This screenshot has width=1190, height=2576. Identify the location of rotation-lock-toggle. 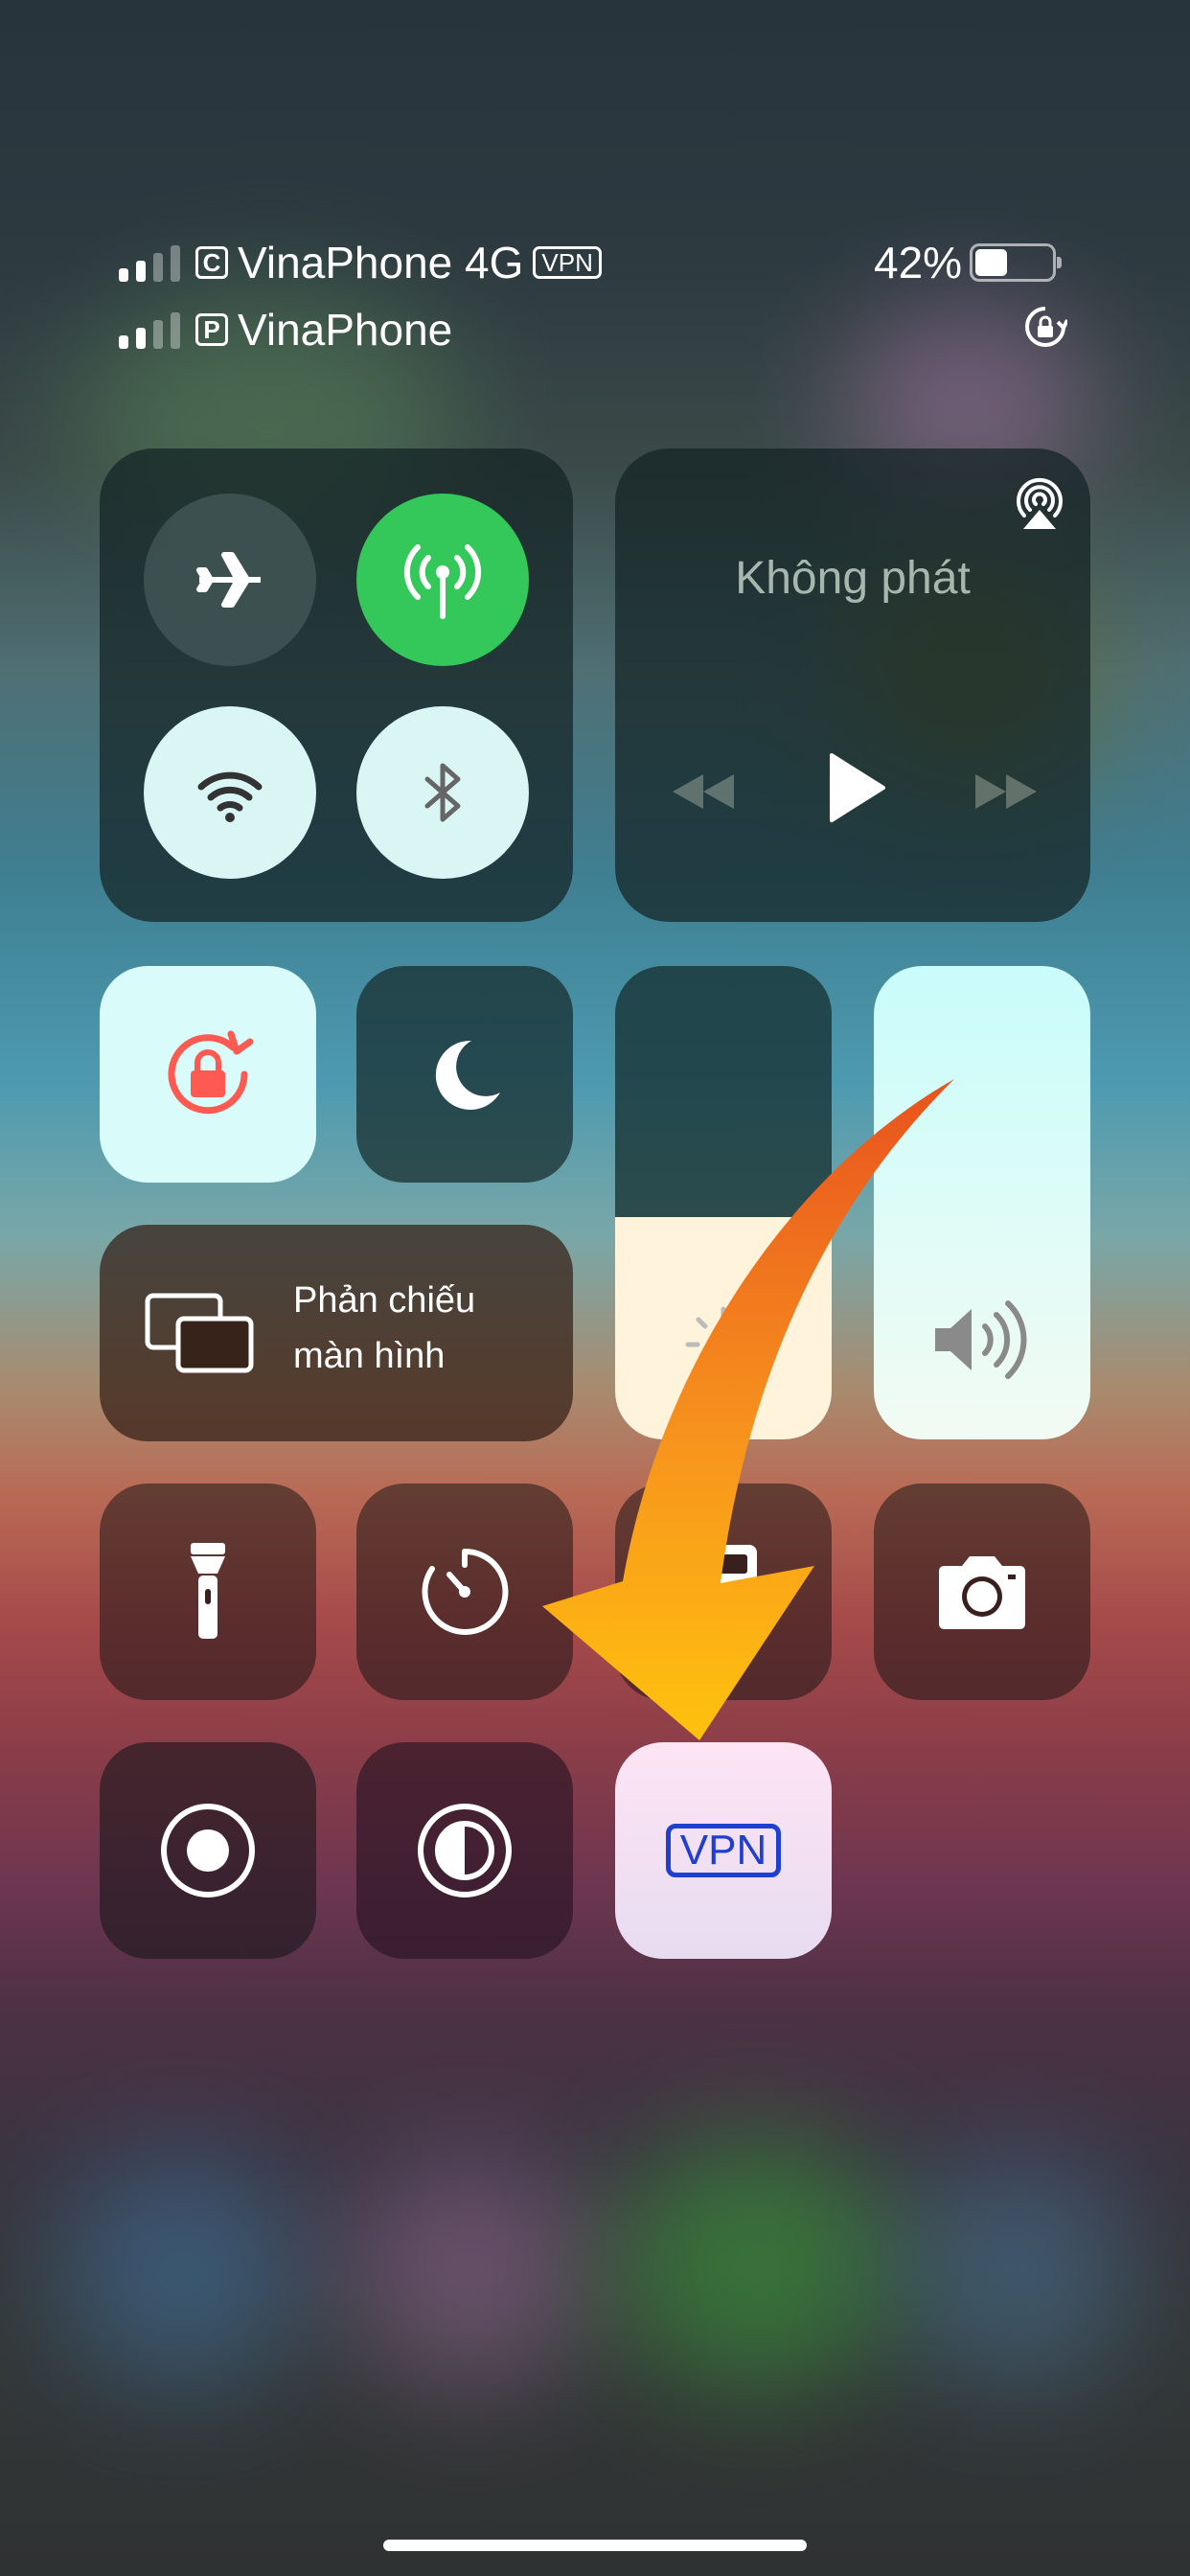
(208, 1074).